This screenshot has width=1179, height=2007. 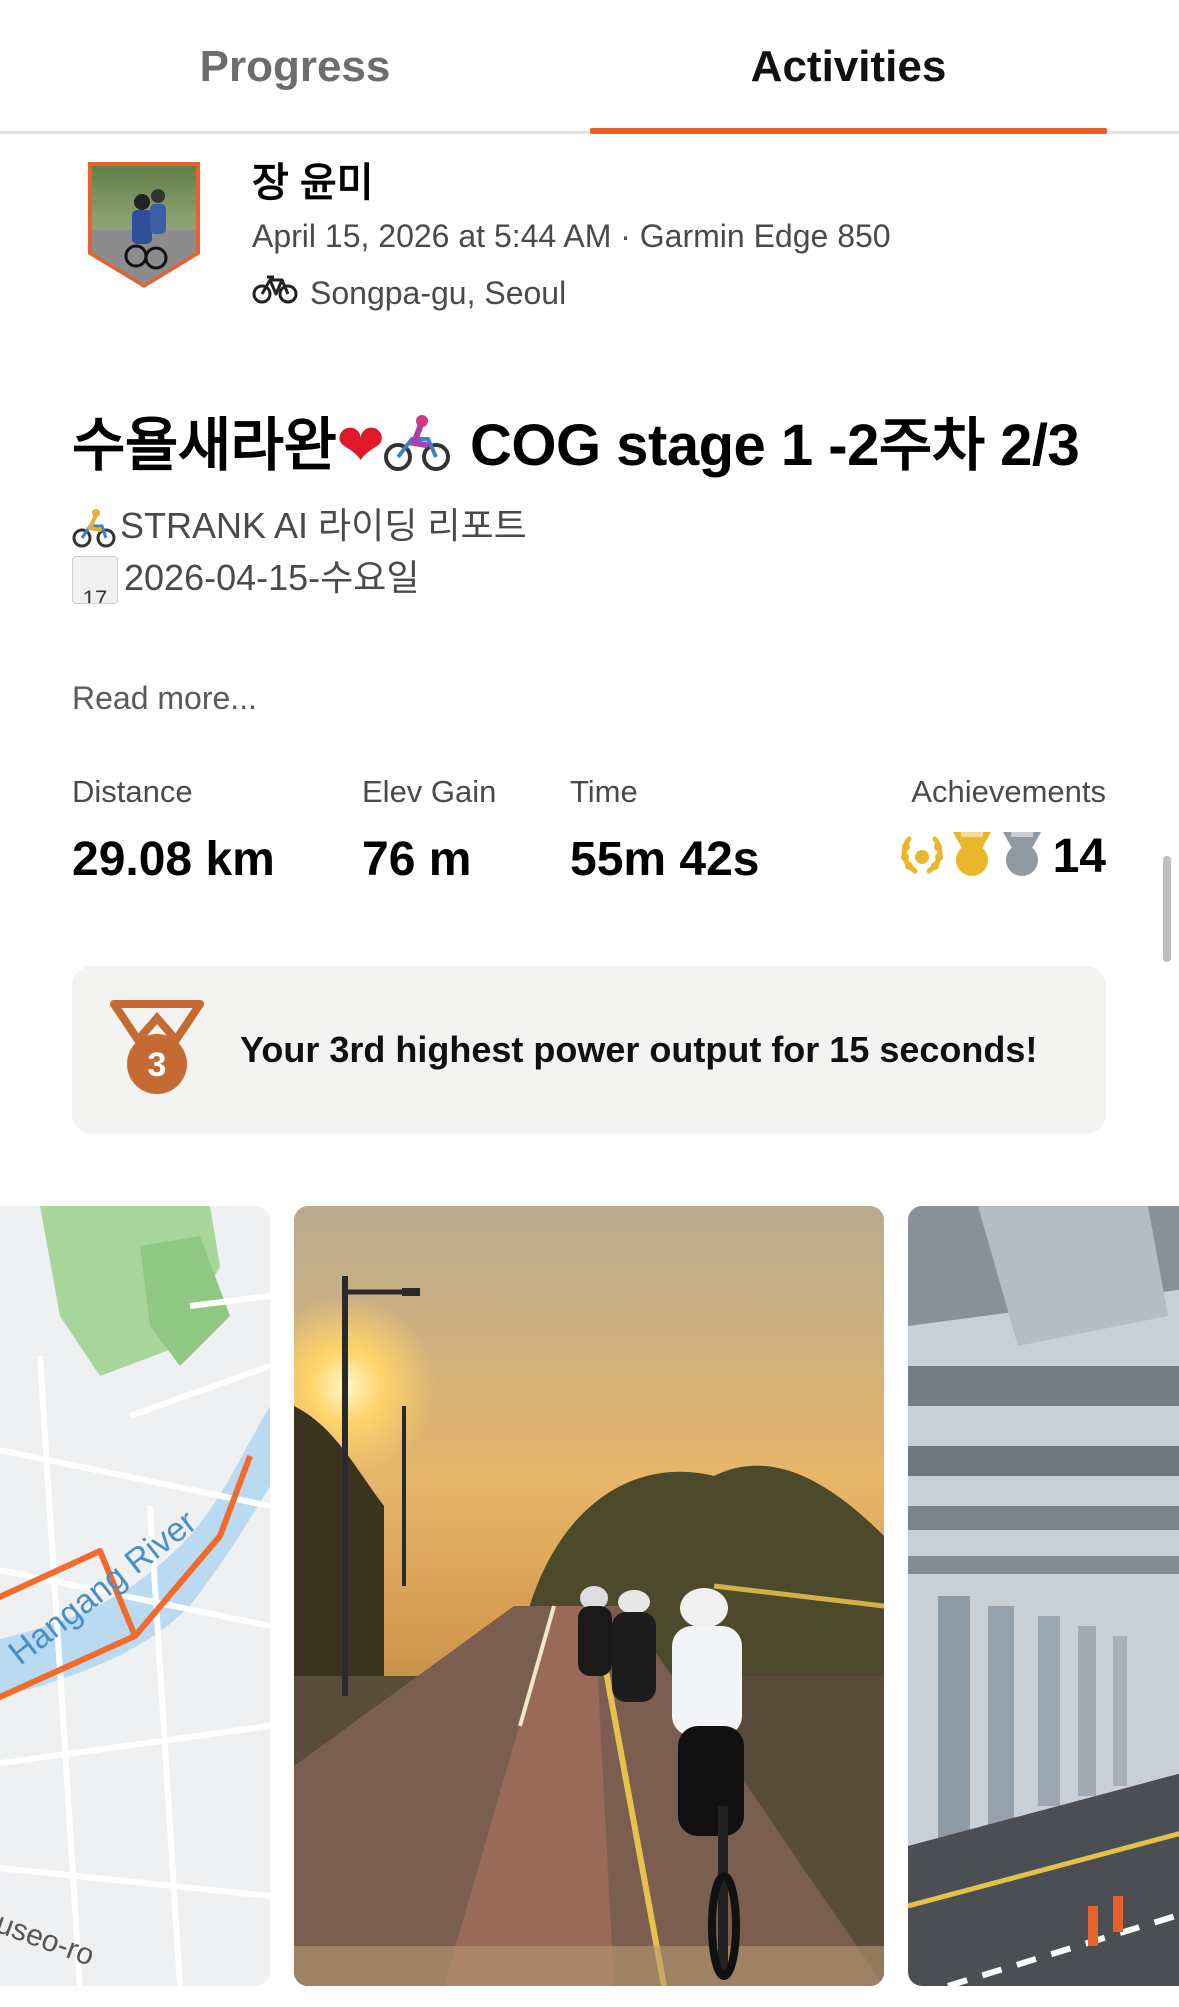 I want to click on laurel-icon, so click(x=922, y=856).